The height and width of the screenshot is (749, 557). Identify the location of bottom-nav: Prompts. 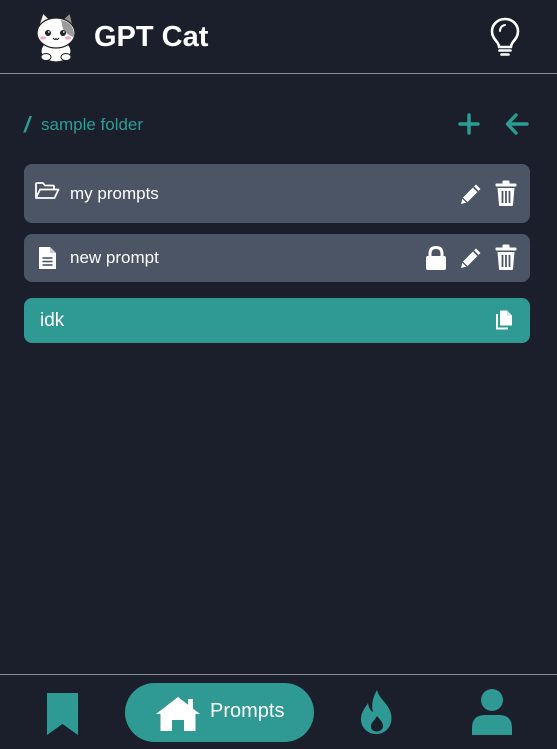
(278, 711).